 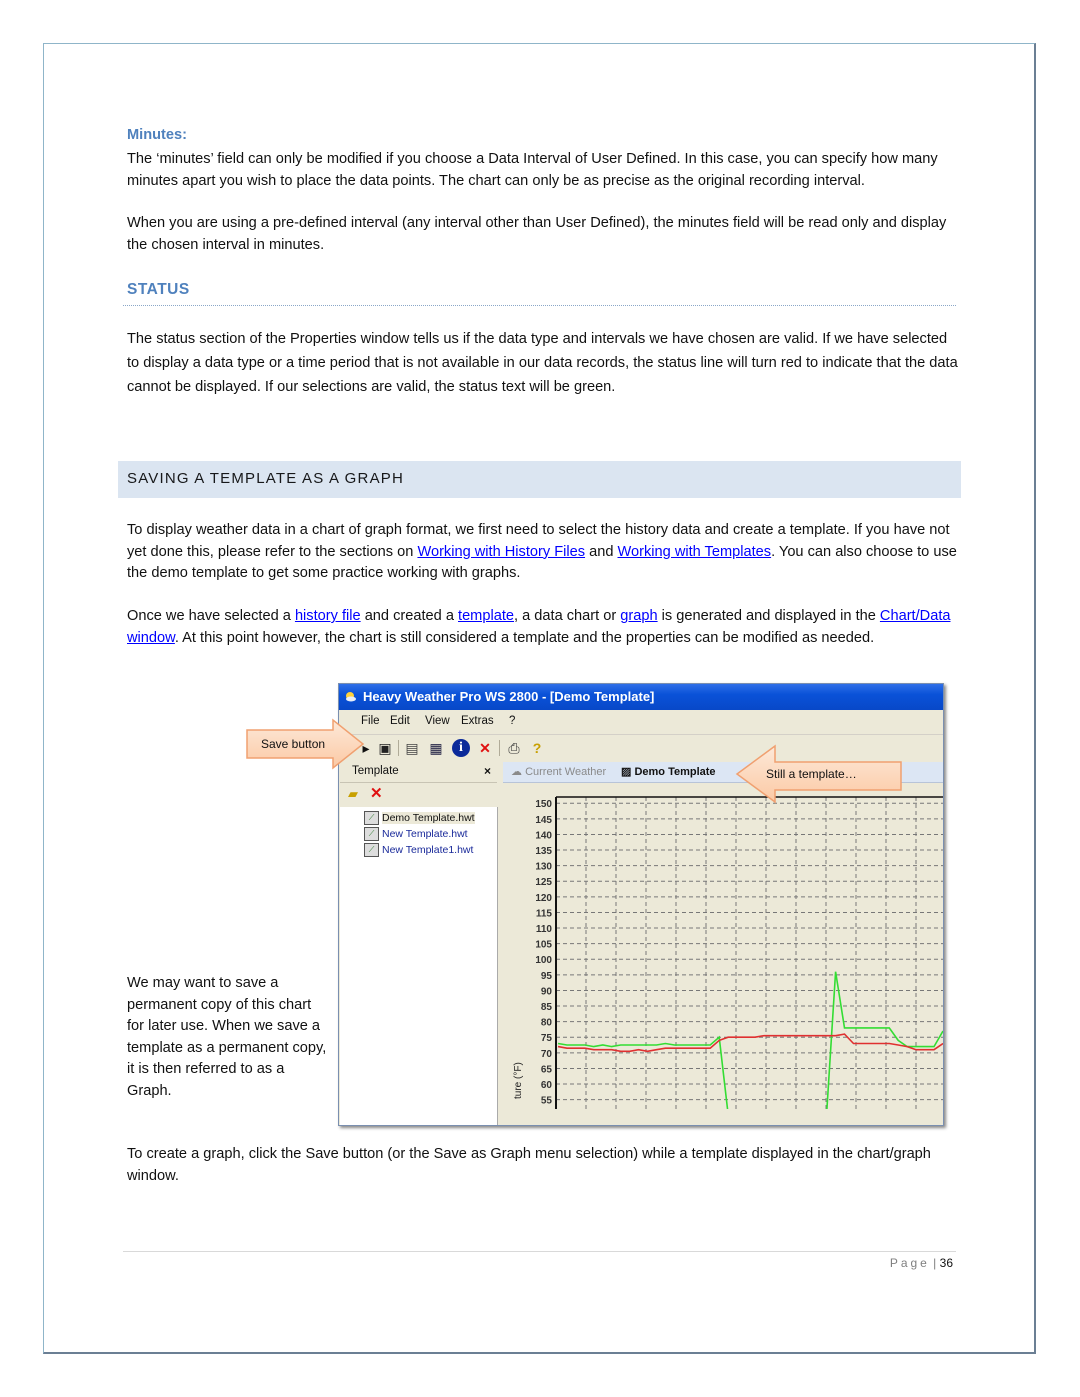 What do you see at coordinates (543, 898) in the screenshot?
I see `y-tick-label: 120` at bounding box center [543, 898].